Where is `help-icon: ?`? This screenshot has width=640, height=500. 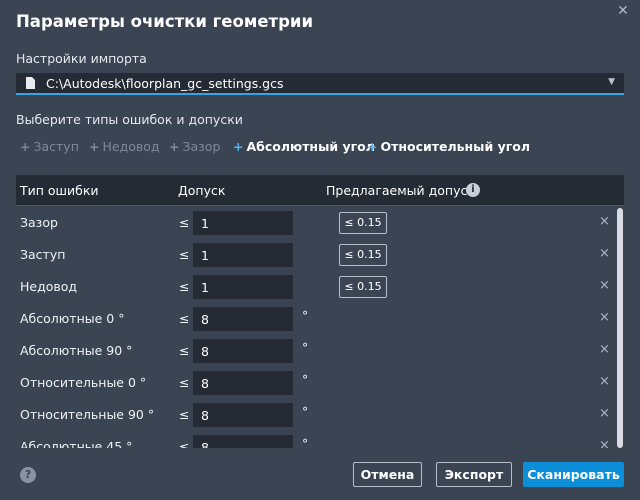
help-icon: ? is located at coordinates (28, 475).